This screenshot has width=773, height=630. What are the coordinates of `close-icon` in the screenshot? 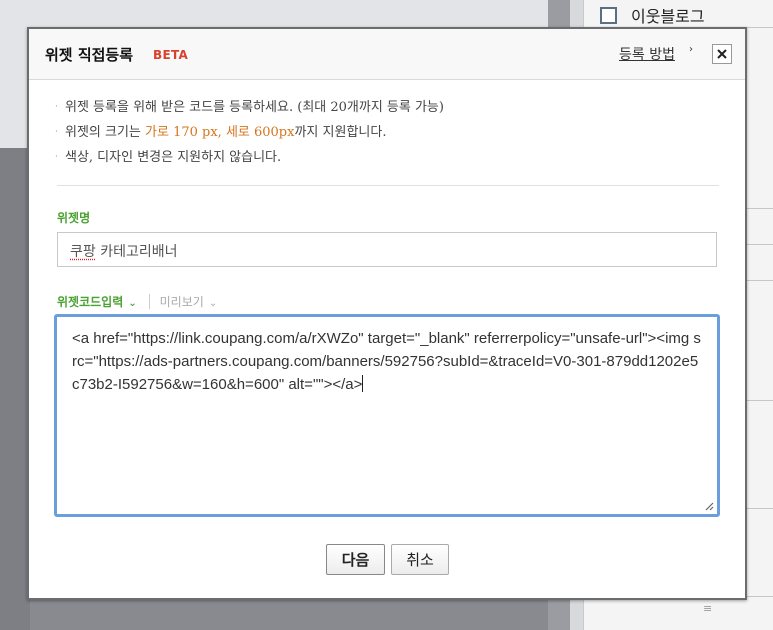 It's located at (722, 54).